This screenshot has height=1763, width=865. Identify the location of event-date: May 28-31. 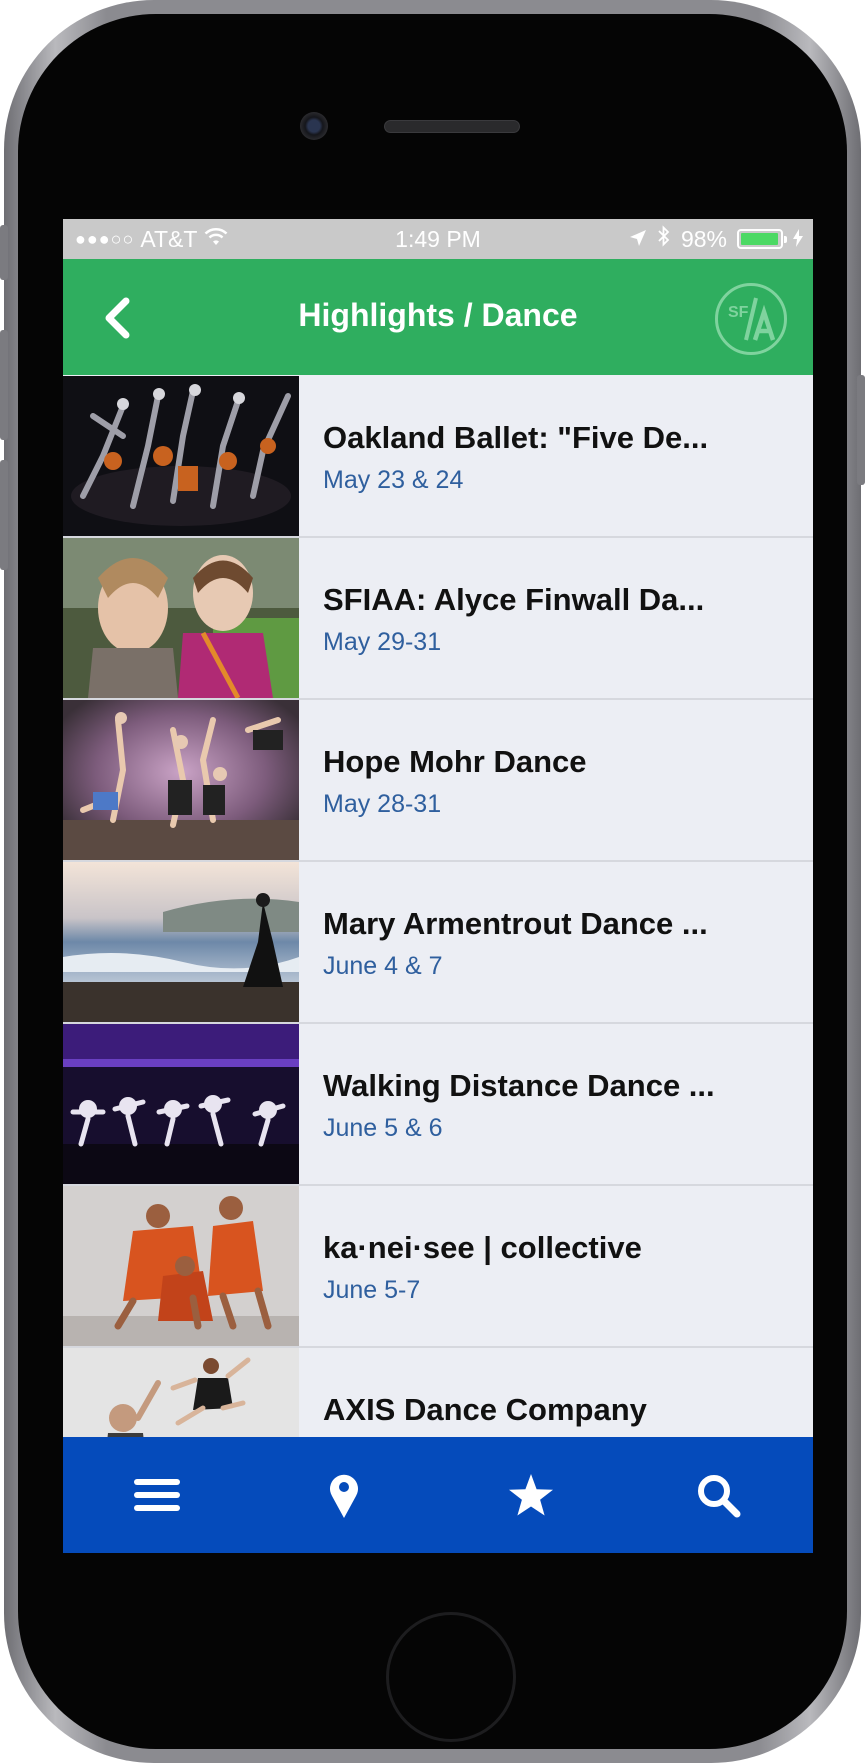
(382, 804).